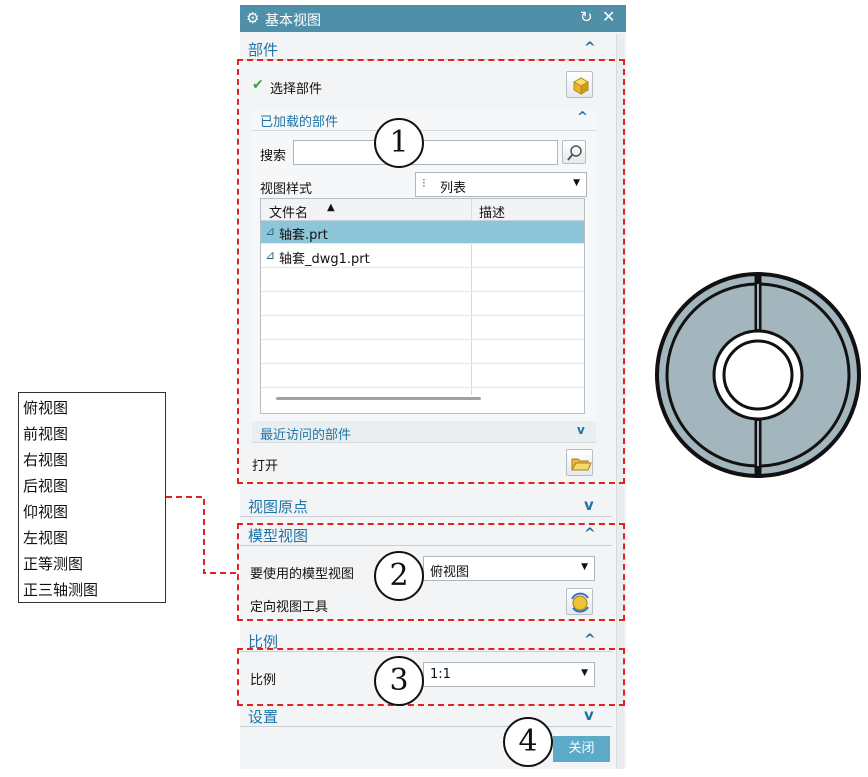  Describe the element at coordinates (431, 677) in the screenshot. I see `annotation-box-scale` at that location.